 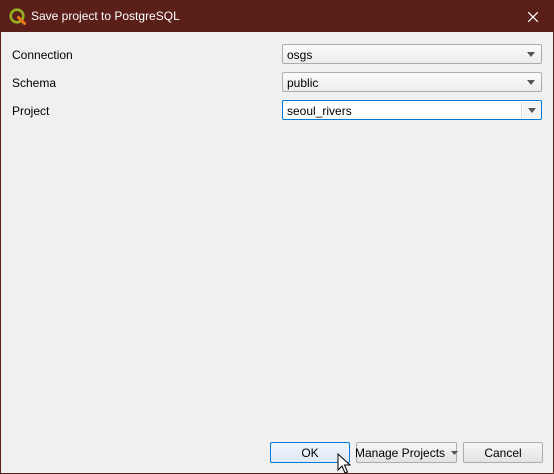 What do you see at coordinates (31, 111) in the screenshot?
I see `project-label: Project` at bounding box center [31, 111].